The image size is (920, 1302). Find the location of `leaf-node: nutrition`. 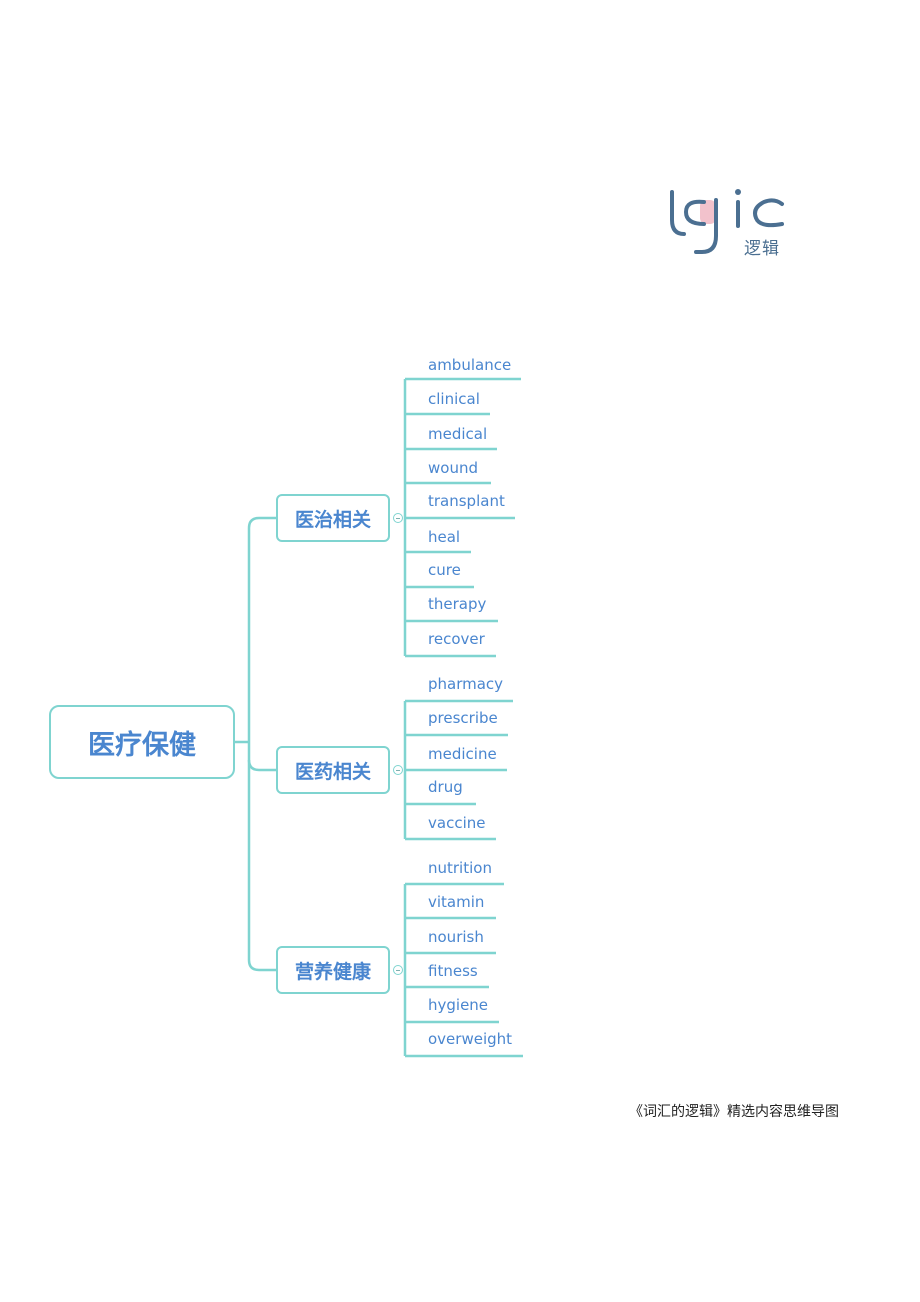

leaf-node: nutrition is located at coordinates (460, 868).